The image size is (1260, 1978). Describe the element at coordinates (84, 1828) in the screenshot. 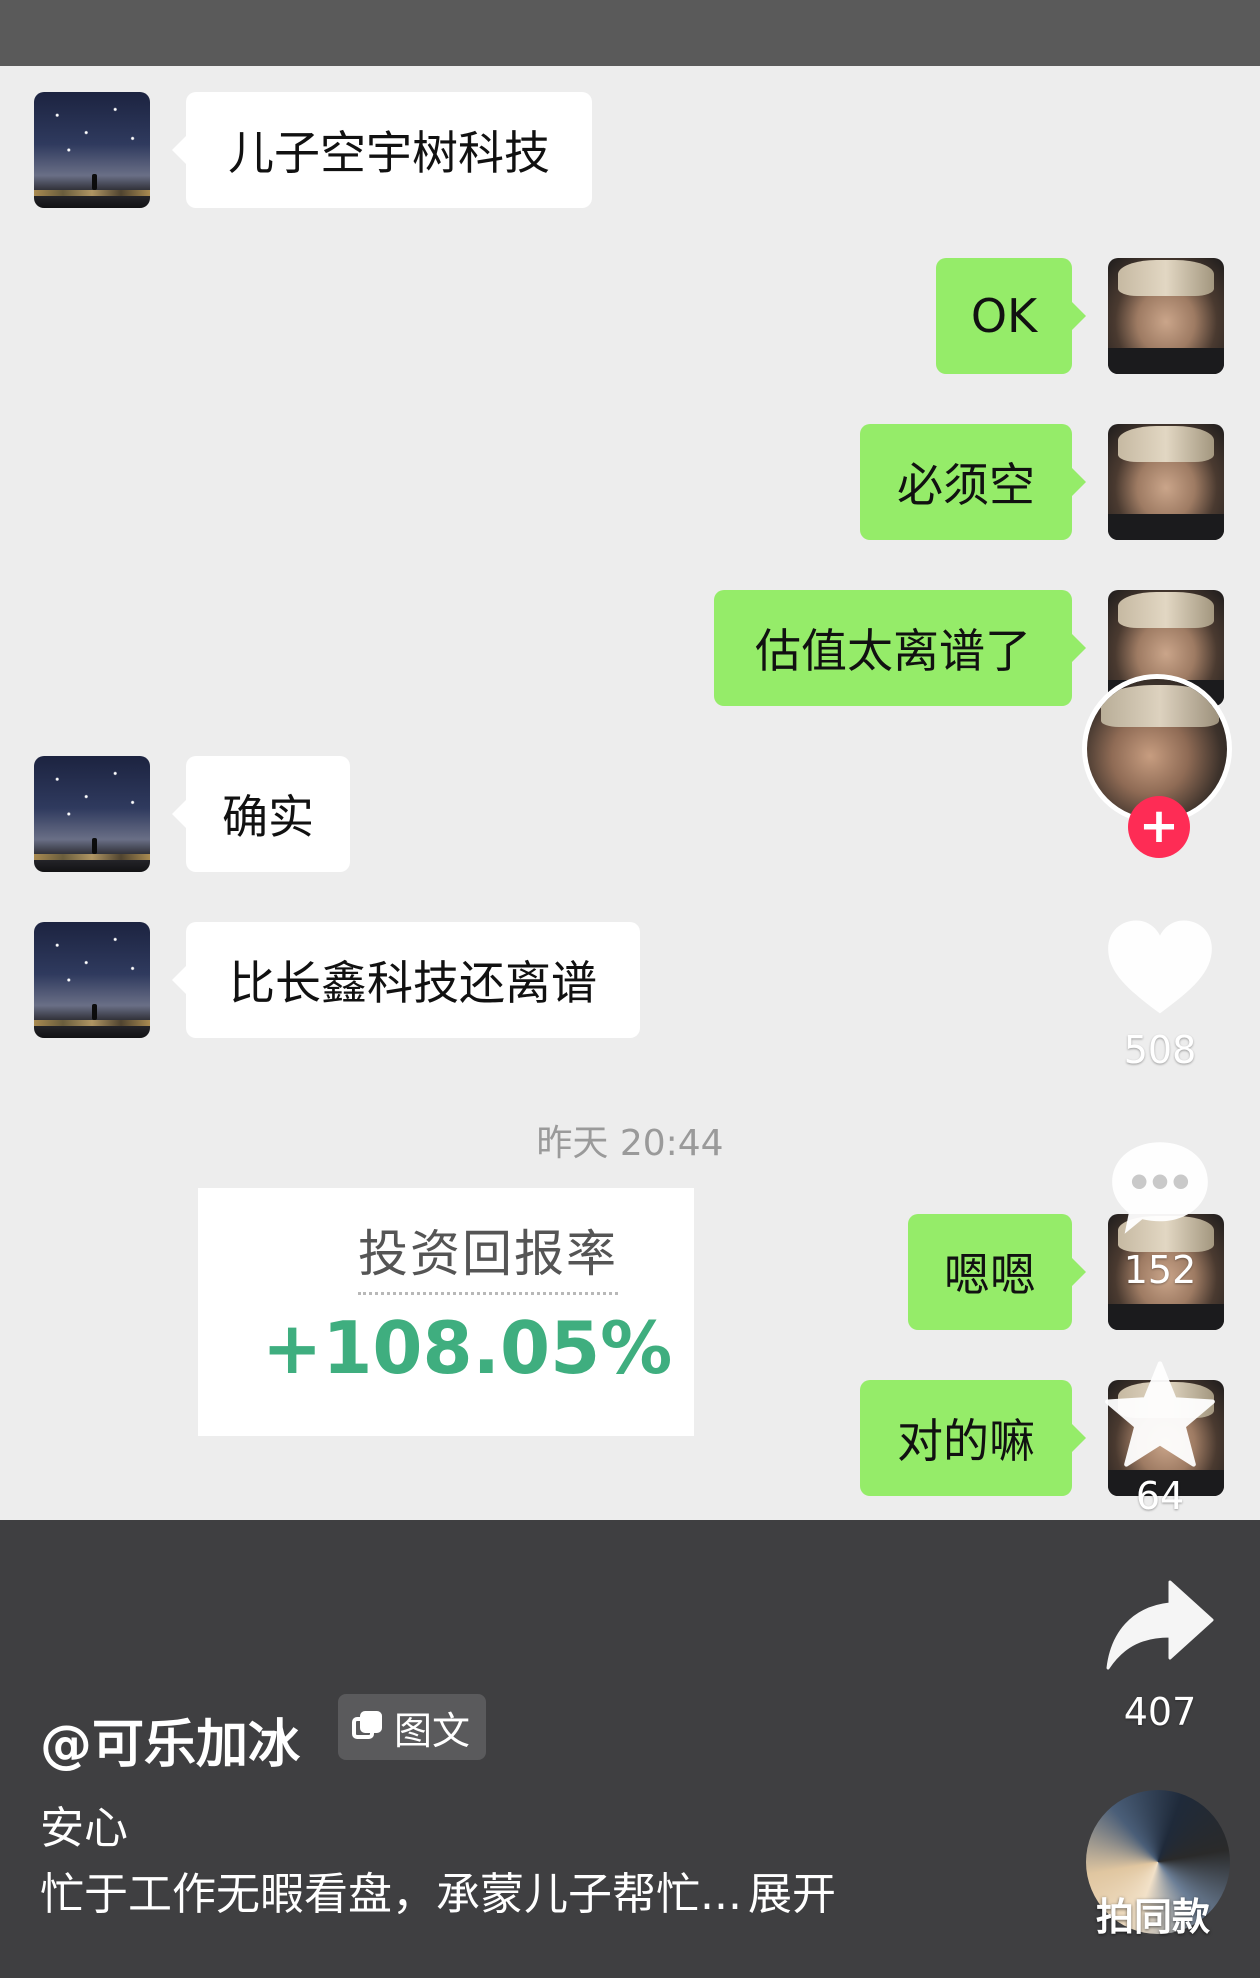

I see `caption-title: 安心` at that location.